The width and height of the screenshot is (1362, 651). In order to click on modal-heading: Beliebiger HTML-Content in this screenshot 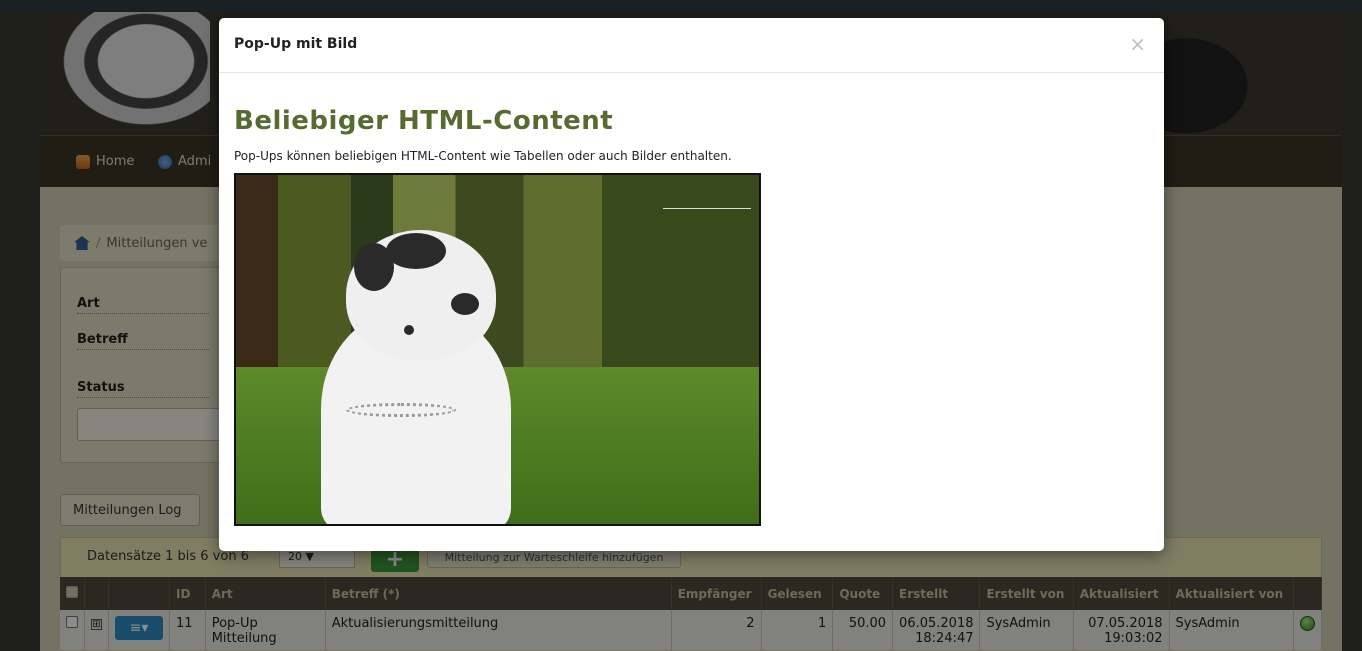, I will do `click(424, 121)`.